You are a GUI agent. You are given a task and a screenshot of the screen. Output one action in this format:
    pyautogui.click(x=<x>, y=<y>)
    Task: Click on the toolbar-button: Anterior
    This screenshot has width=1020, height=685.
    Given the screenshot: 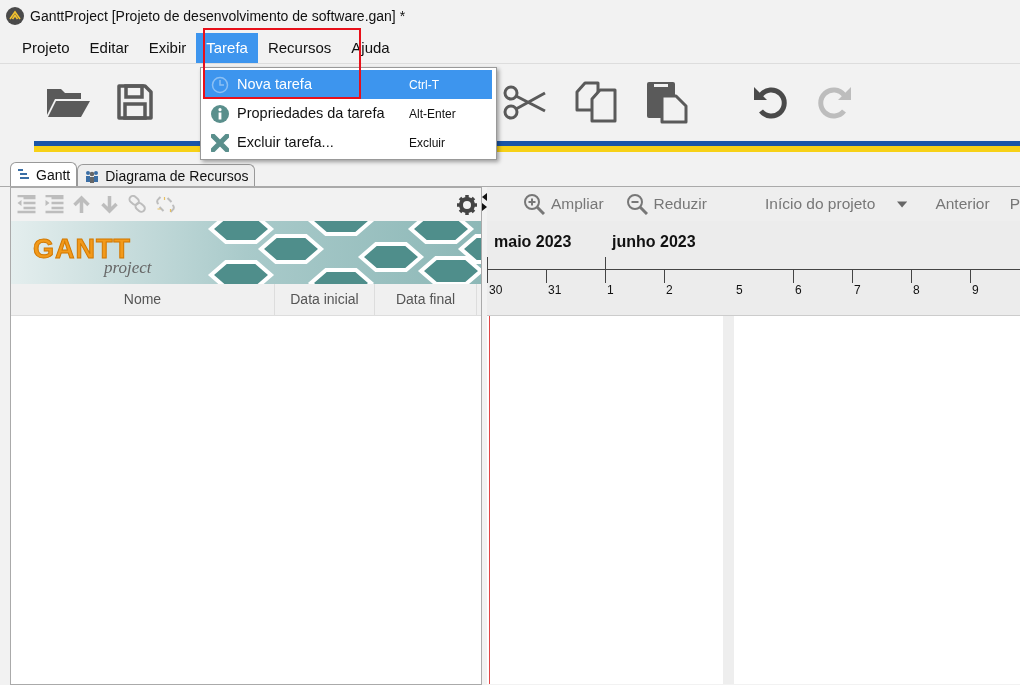 What is the action you would take?
    pyautogui.click(x=962, y=204)
    